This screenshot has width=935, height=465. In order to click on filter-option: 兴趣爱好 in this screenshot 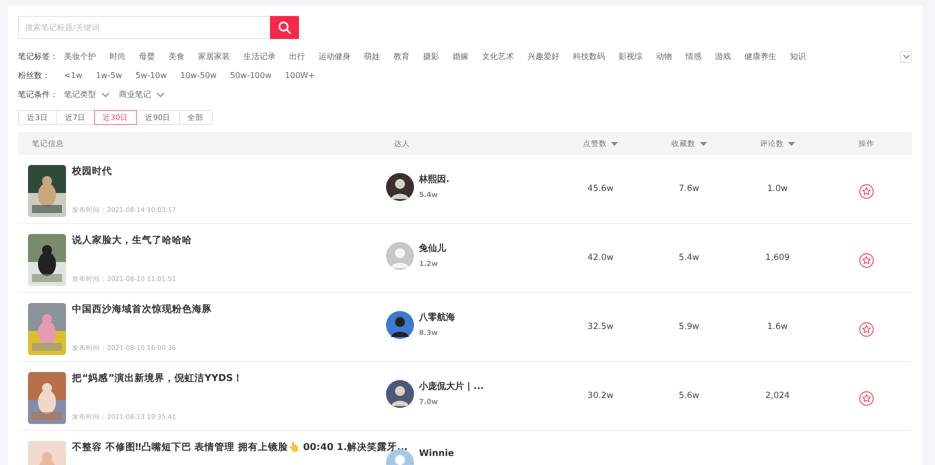, I will do `click(544, 56)`.